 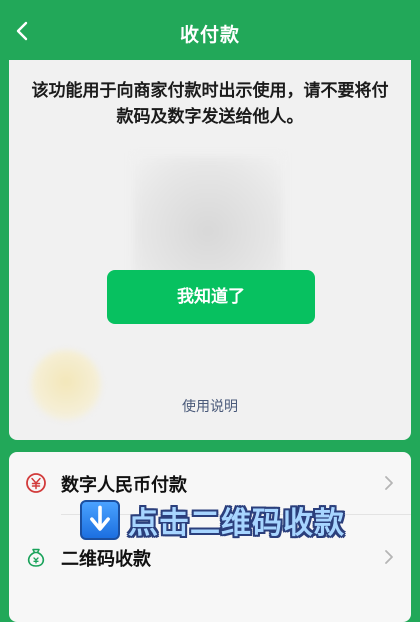 What do you see at coordinates (106, 559) in the screenshot?
I see `qr-receive-label: 二维码收款` at bounding box center [106, 559].